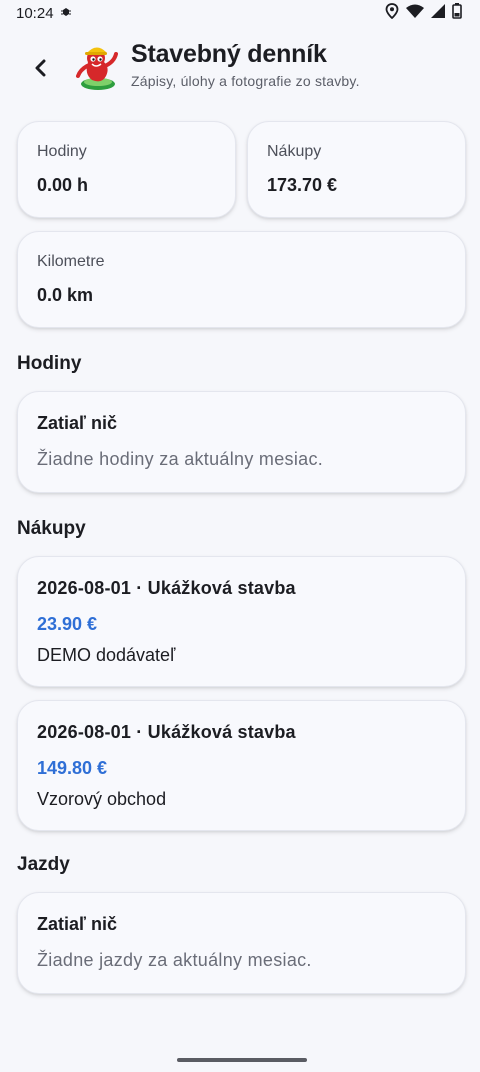 The image size is (480, 1072). What do you see at coordinates (174, 960) in the screenshot?
I see `empty-text: Žiadne jazdy za aktuálny mesiac.` at bounding box center [174, 960].